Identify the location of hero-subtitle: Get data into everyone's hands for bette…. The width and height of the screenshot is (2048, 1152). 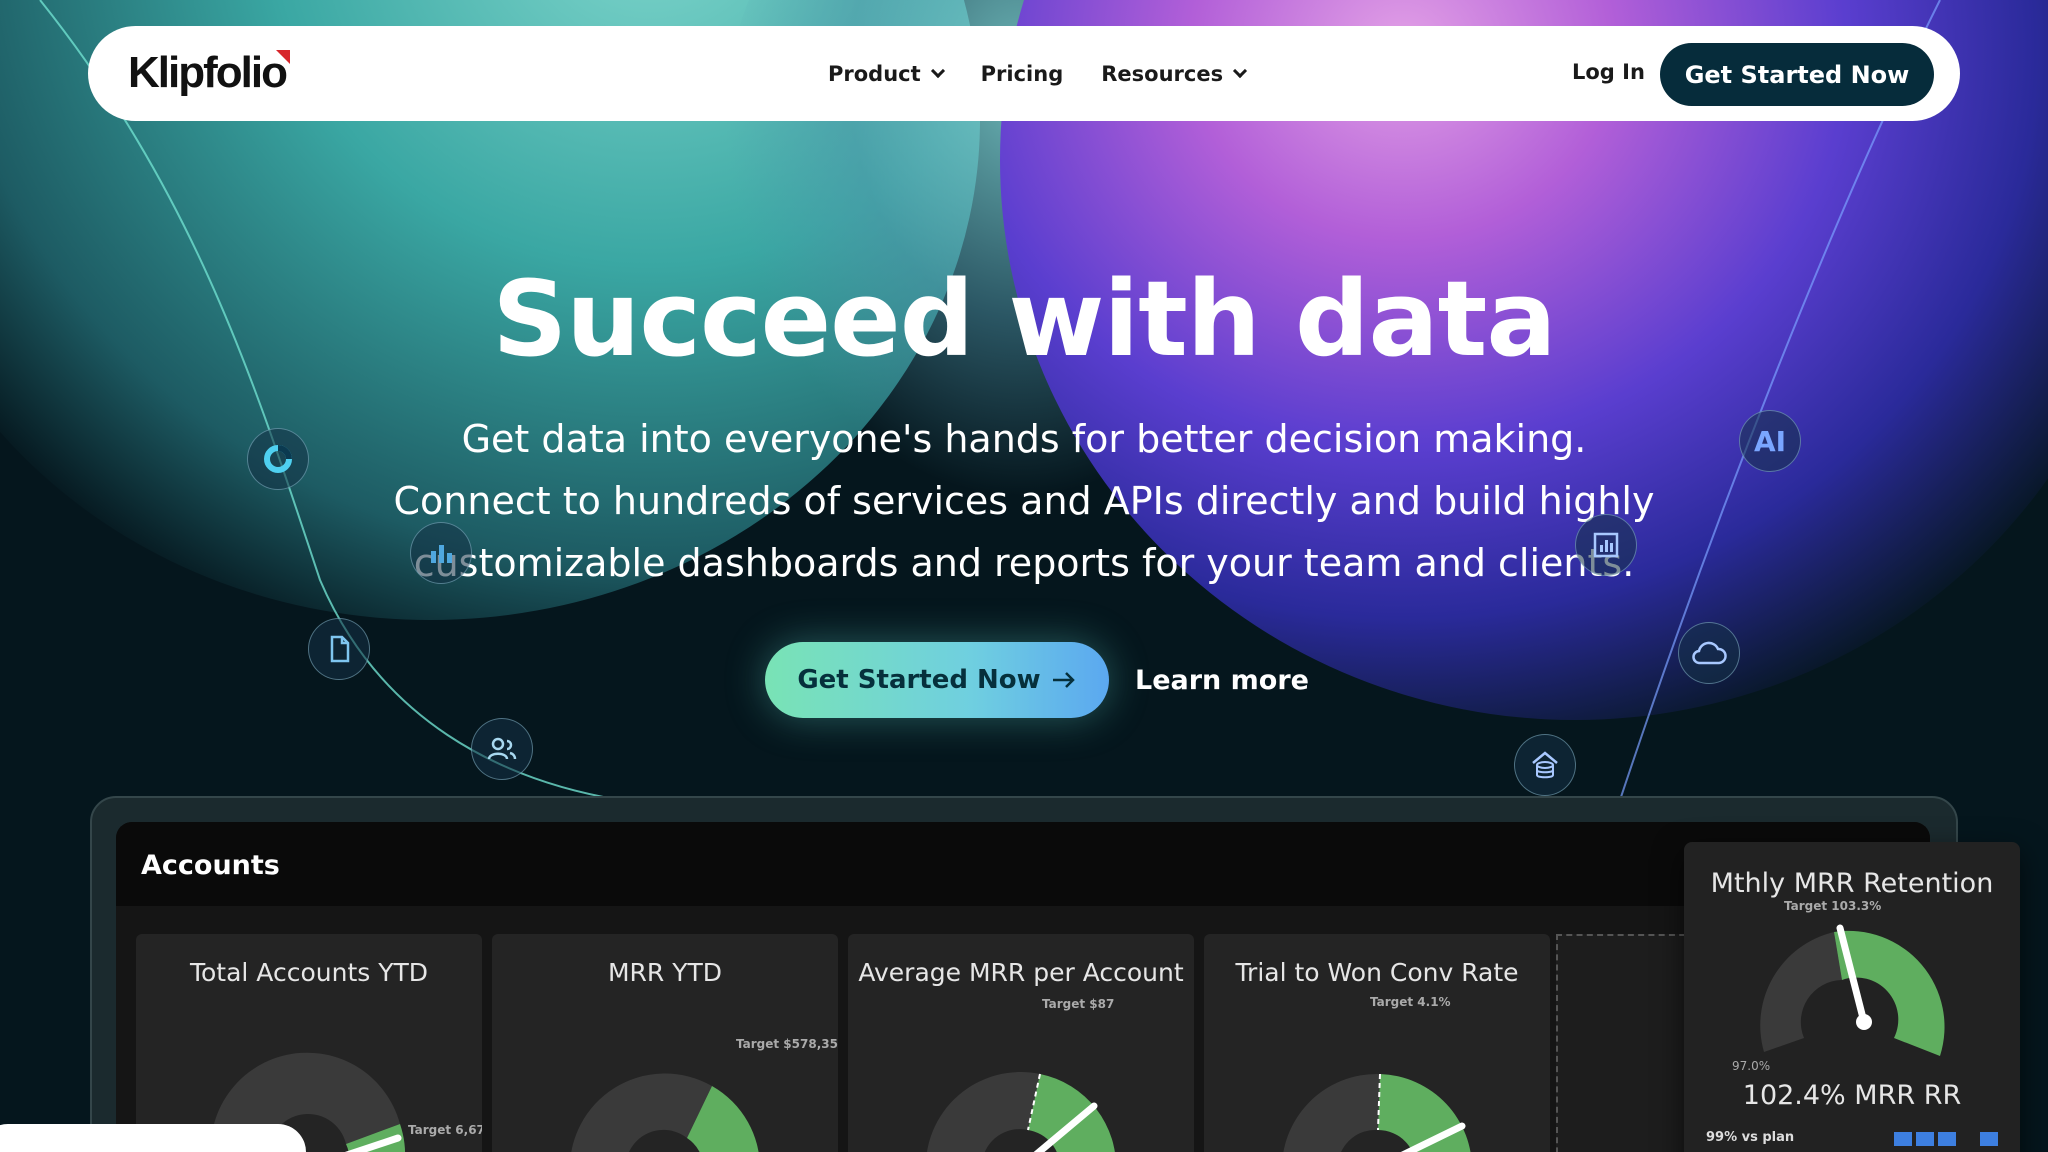
(1024, 501).